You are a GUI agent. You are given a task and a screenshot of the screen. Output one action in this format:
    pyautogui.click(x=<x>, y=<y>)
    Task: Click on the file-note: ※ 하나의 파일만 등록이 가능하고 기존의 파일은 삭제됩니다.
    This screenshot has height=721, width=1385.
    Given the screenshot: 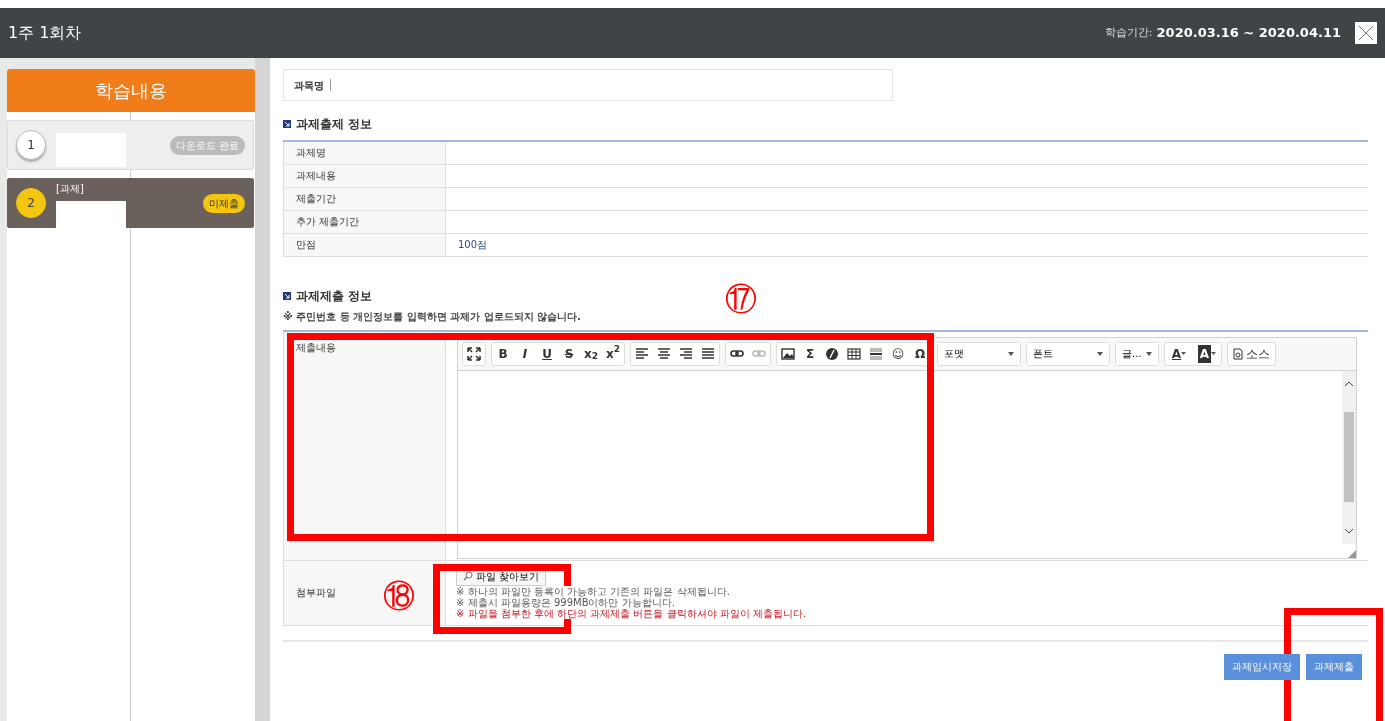 What is the action you would take?
    pyautogui.click(x=593, y=591)
    